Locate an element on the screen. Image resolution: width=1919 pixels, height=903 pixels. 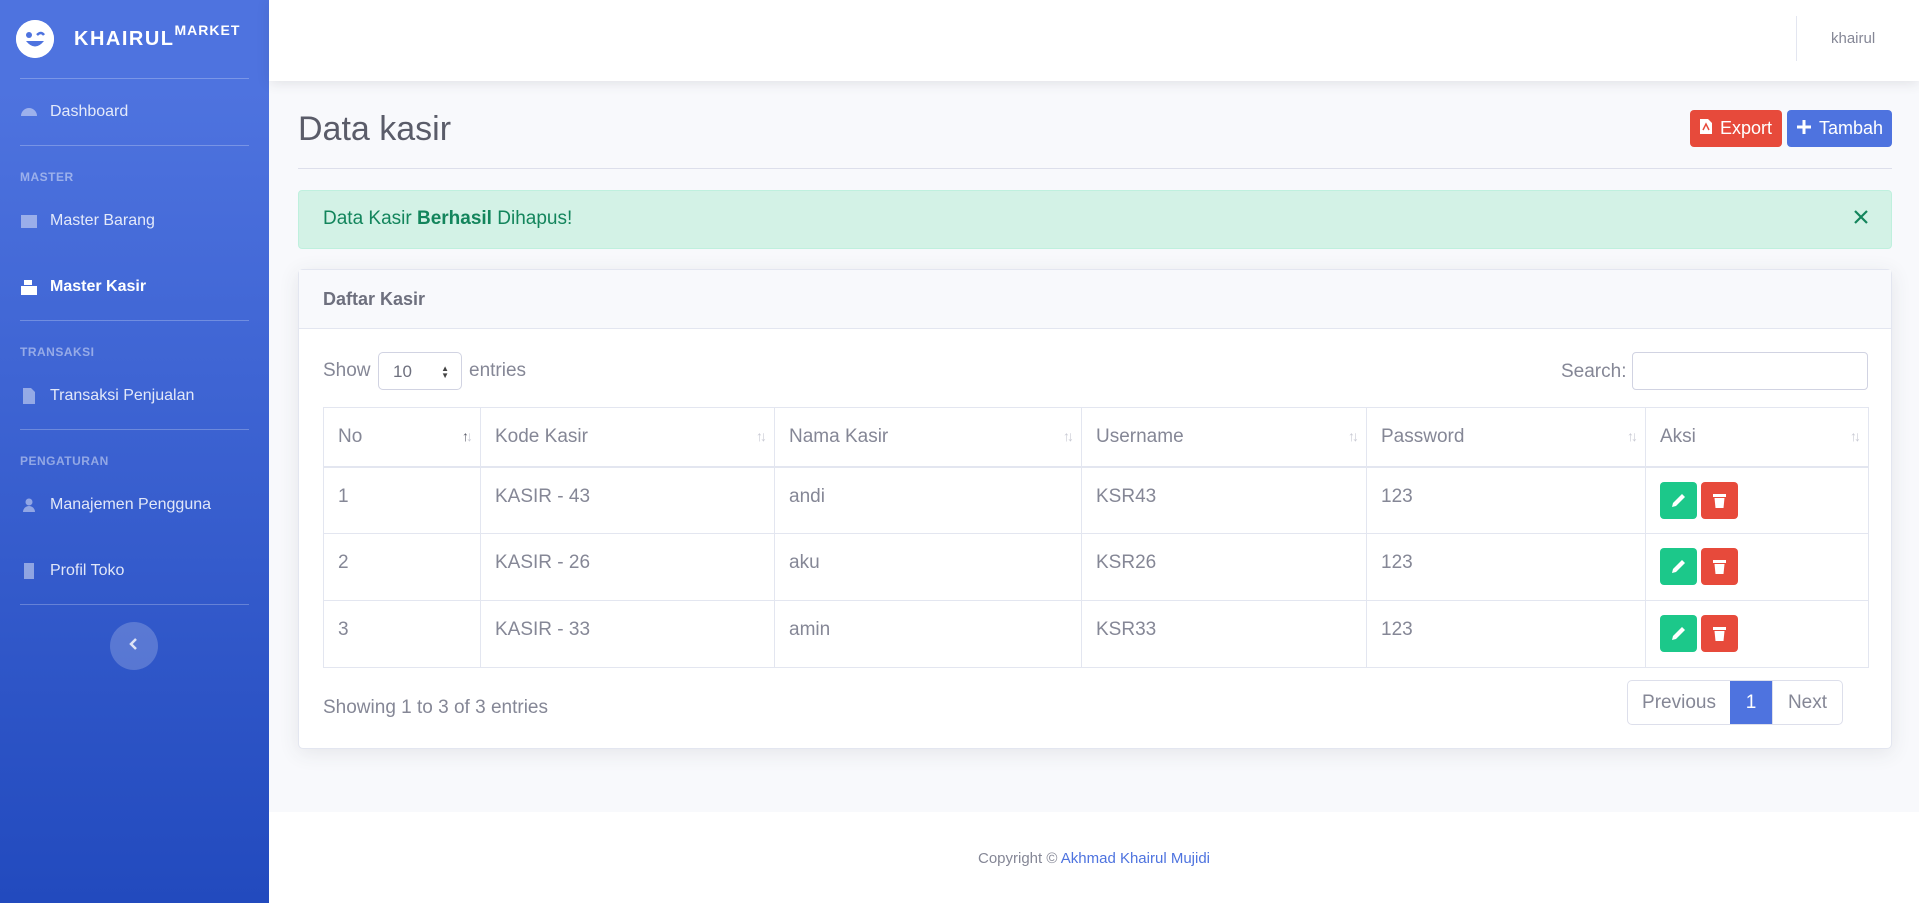
entries-label: entries is located at coordinates (498, 370).